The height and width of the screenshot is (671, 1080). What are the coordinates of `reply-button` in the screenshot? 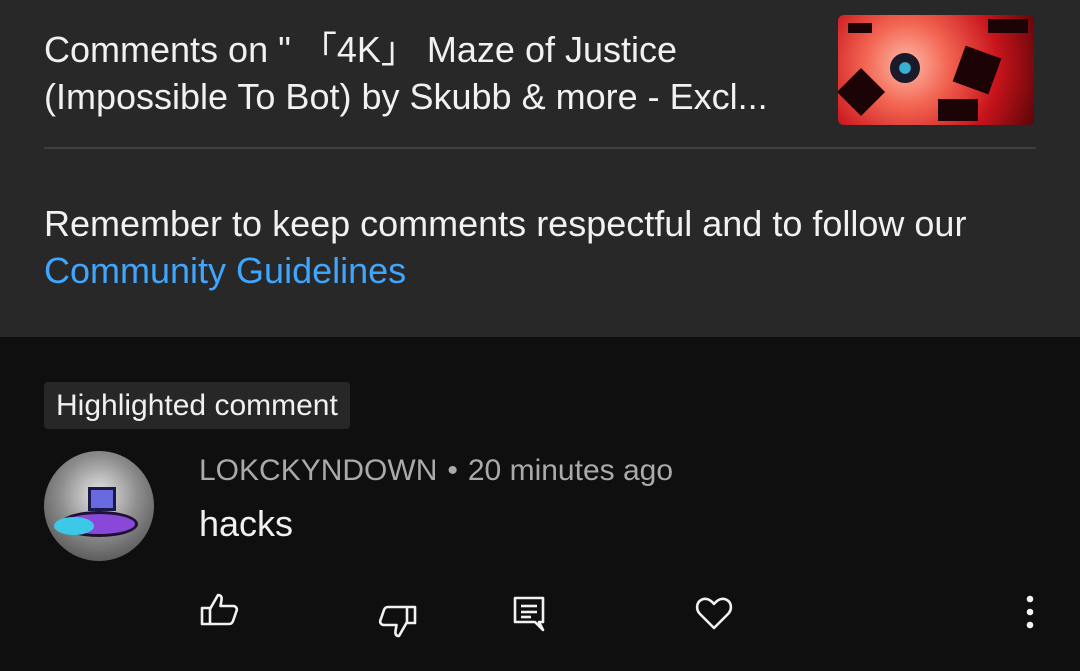 It's located at (529, 614).